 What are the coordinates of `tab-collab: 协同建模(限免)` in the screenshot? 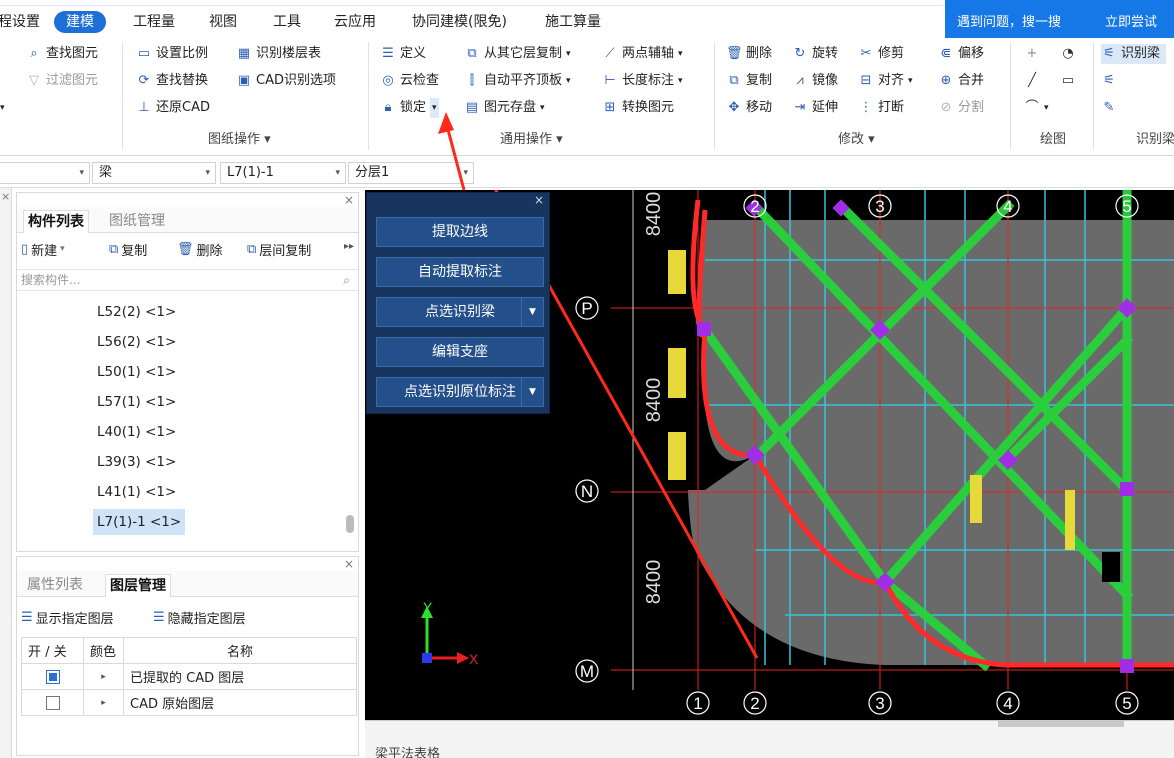 It's located at (459, 22).